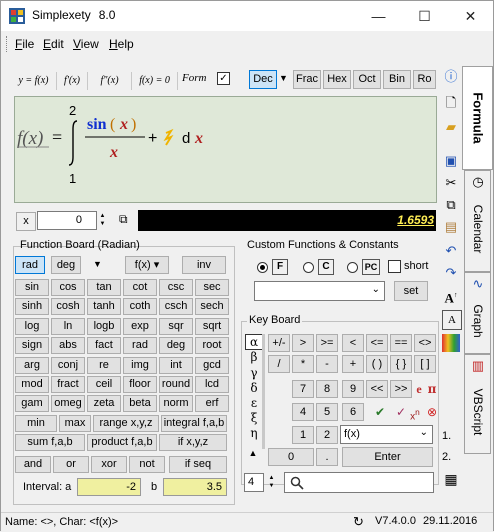 The image size is (494, 532). I want to click on base-dec-button: Dec, so click(263, 79).